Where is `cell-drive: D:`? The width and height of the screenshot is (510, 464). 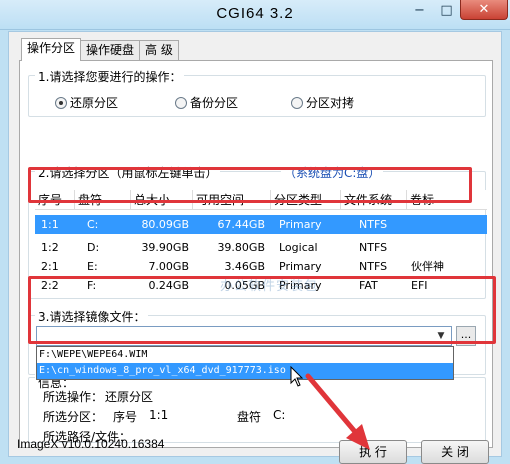 cell-drive: D: is located at coordinates (93, 247).